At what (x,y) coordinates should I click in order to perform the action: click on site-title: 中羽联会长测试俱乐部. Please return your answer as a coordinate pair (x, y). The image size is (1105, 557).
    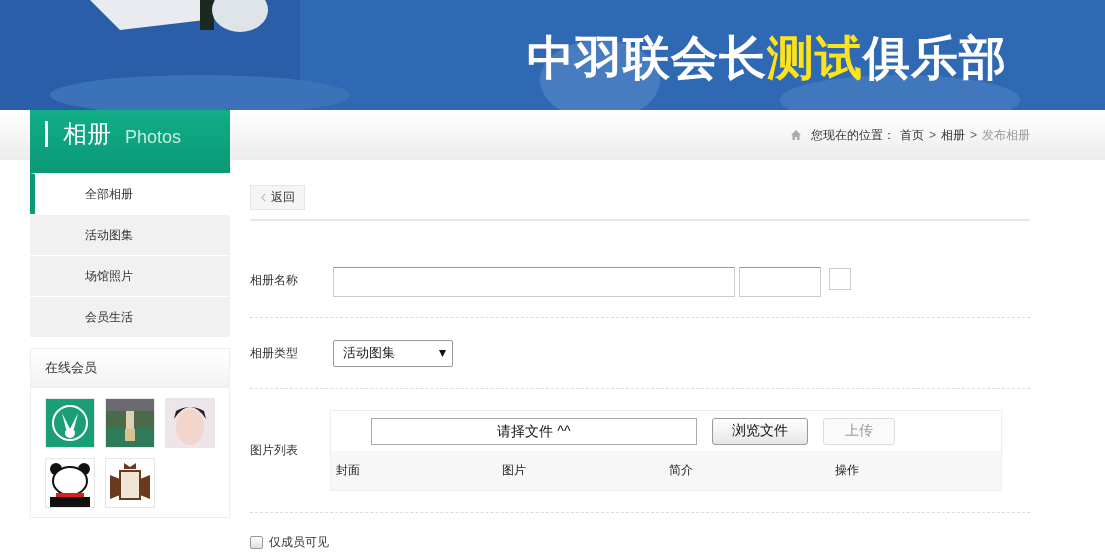
    Looking at the image, I should click on (767, 58).